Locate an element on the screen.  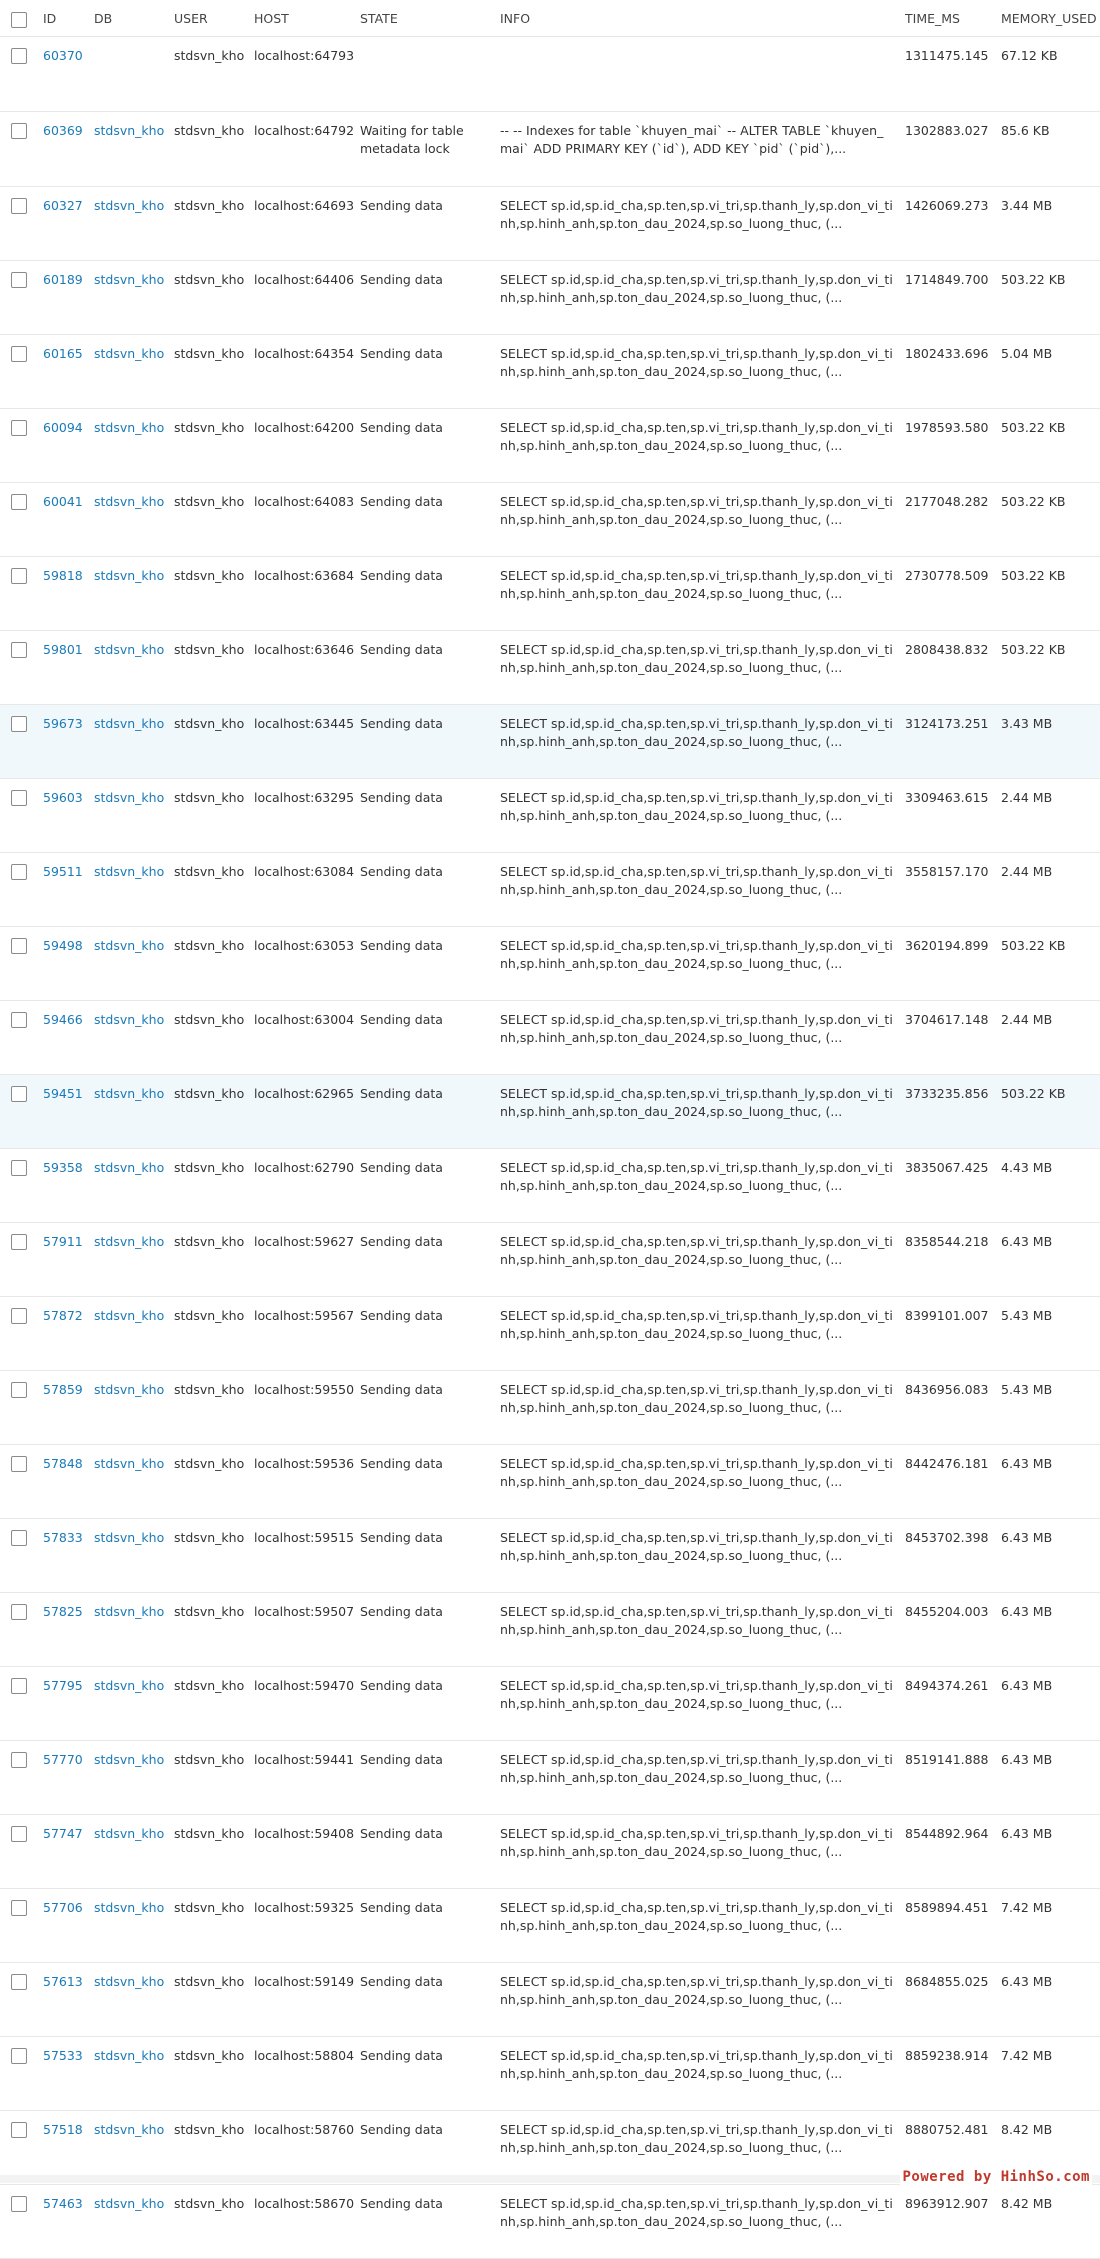
process-id-link: 60369 is located at coordinates (63, 130).